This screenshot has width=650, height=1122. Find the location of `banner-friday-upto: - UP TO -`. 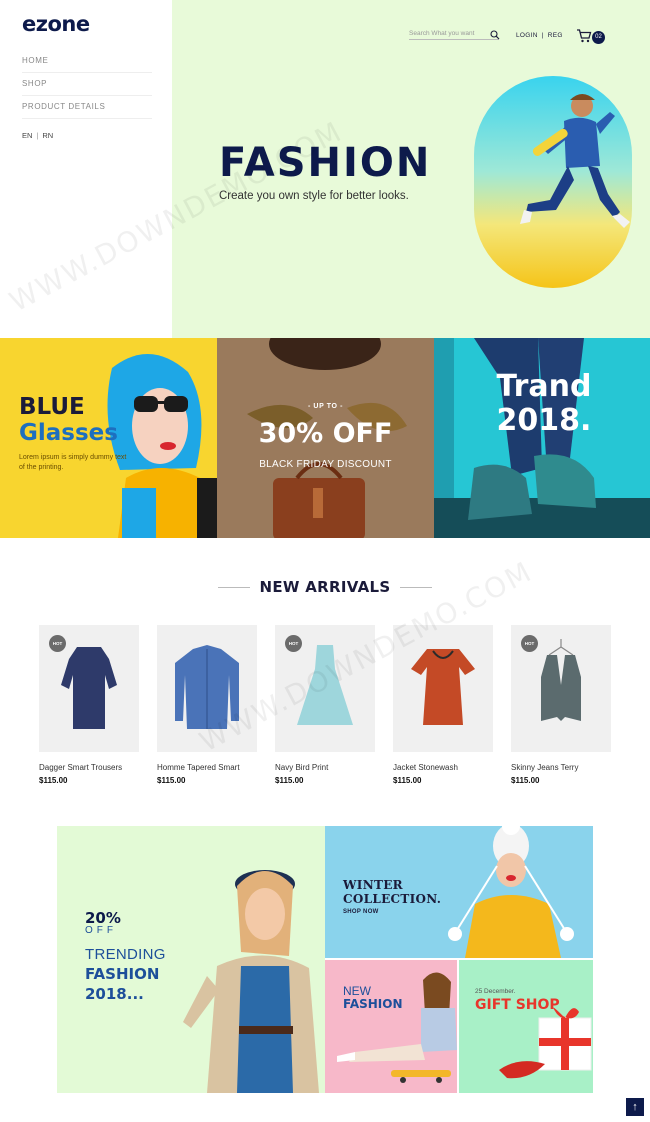

banner-friday-upto: - UP TO - is located at coordinates (325, 406).